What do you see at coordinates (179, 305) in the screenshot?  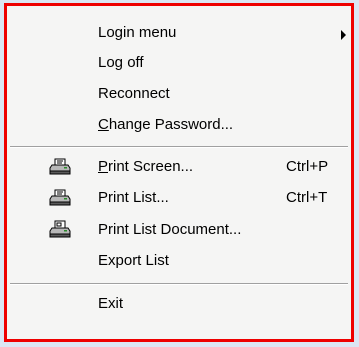 I see `exit-item: Exit` at bounding box center [179, 305].